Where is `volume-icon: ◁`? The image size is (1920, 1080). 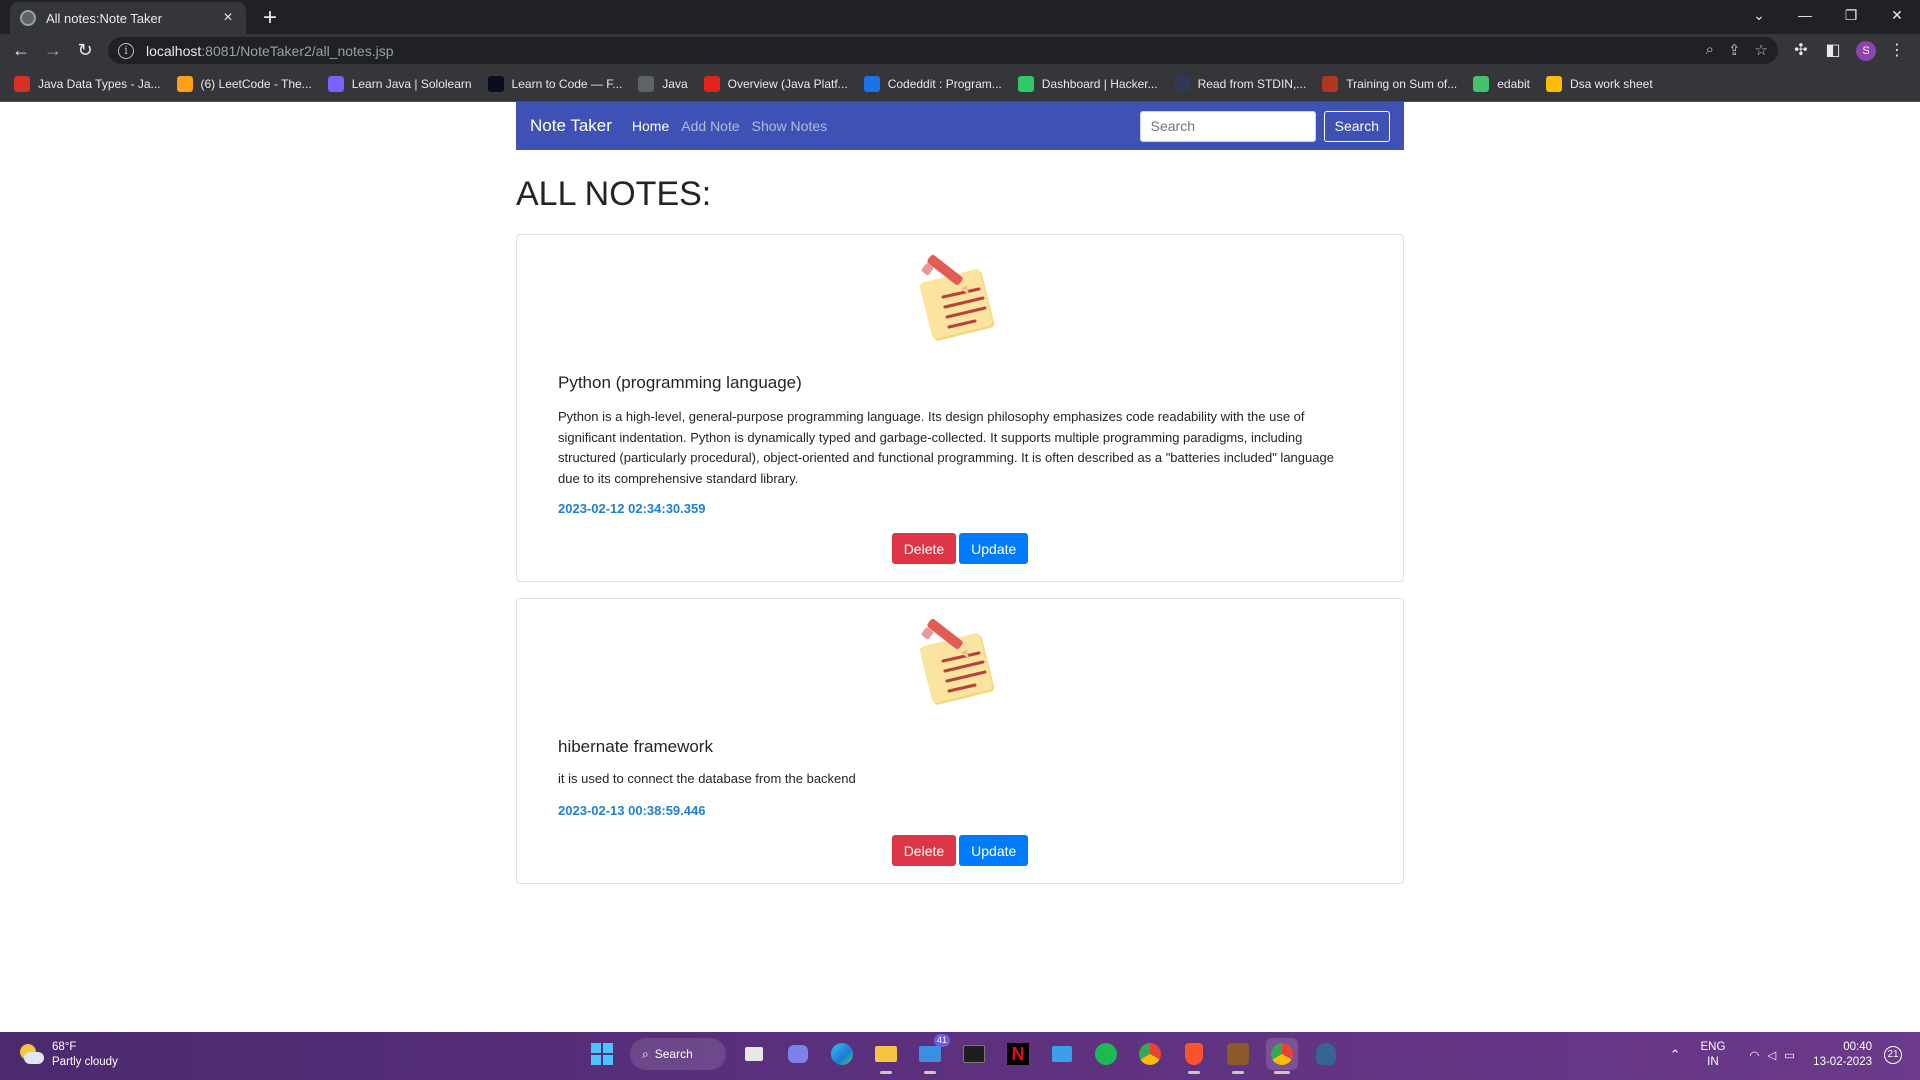
volume-icon: ◁ is located at coordinates (1771, 1055).